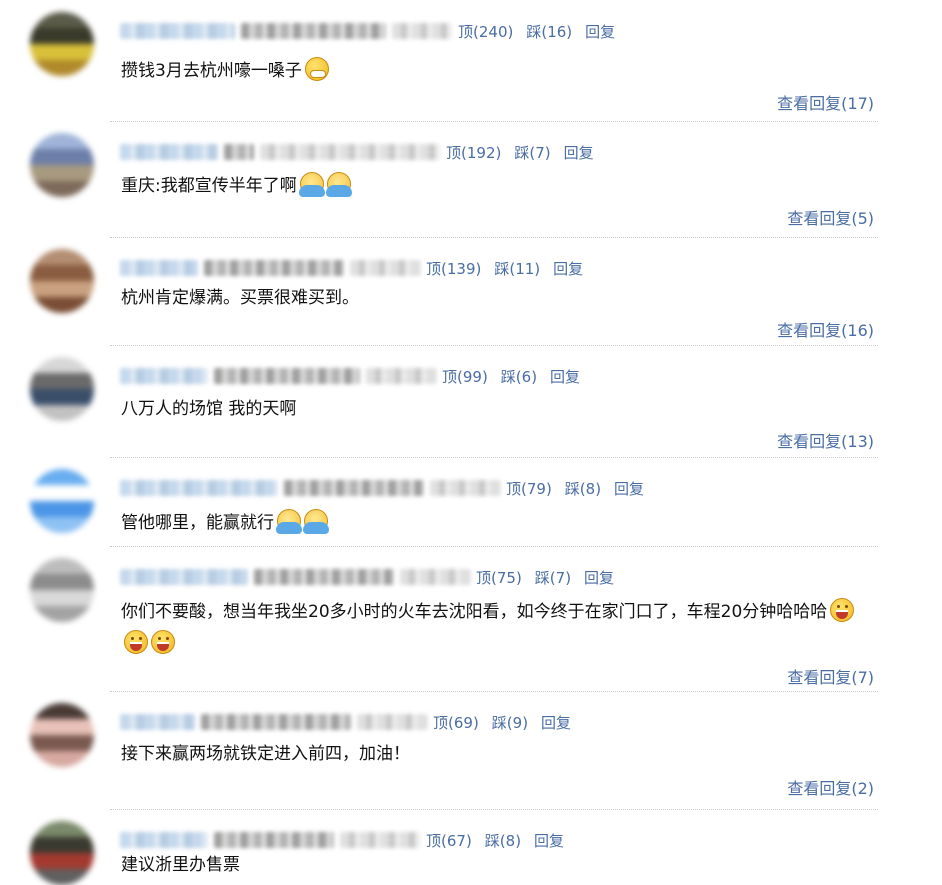 This screenshot has width=942, height=885. Describe the element at coordinates (499, 577) in the screenshot. I see `upvote-button: 顶(75)` at that location.